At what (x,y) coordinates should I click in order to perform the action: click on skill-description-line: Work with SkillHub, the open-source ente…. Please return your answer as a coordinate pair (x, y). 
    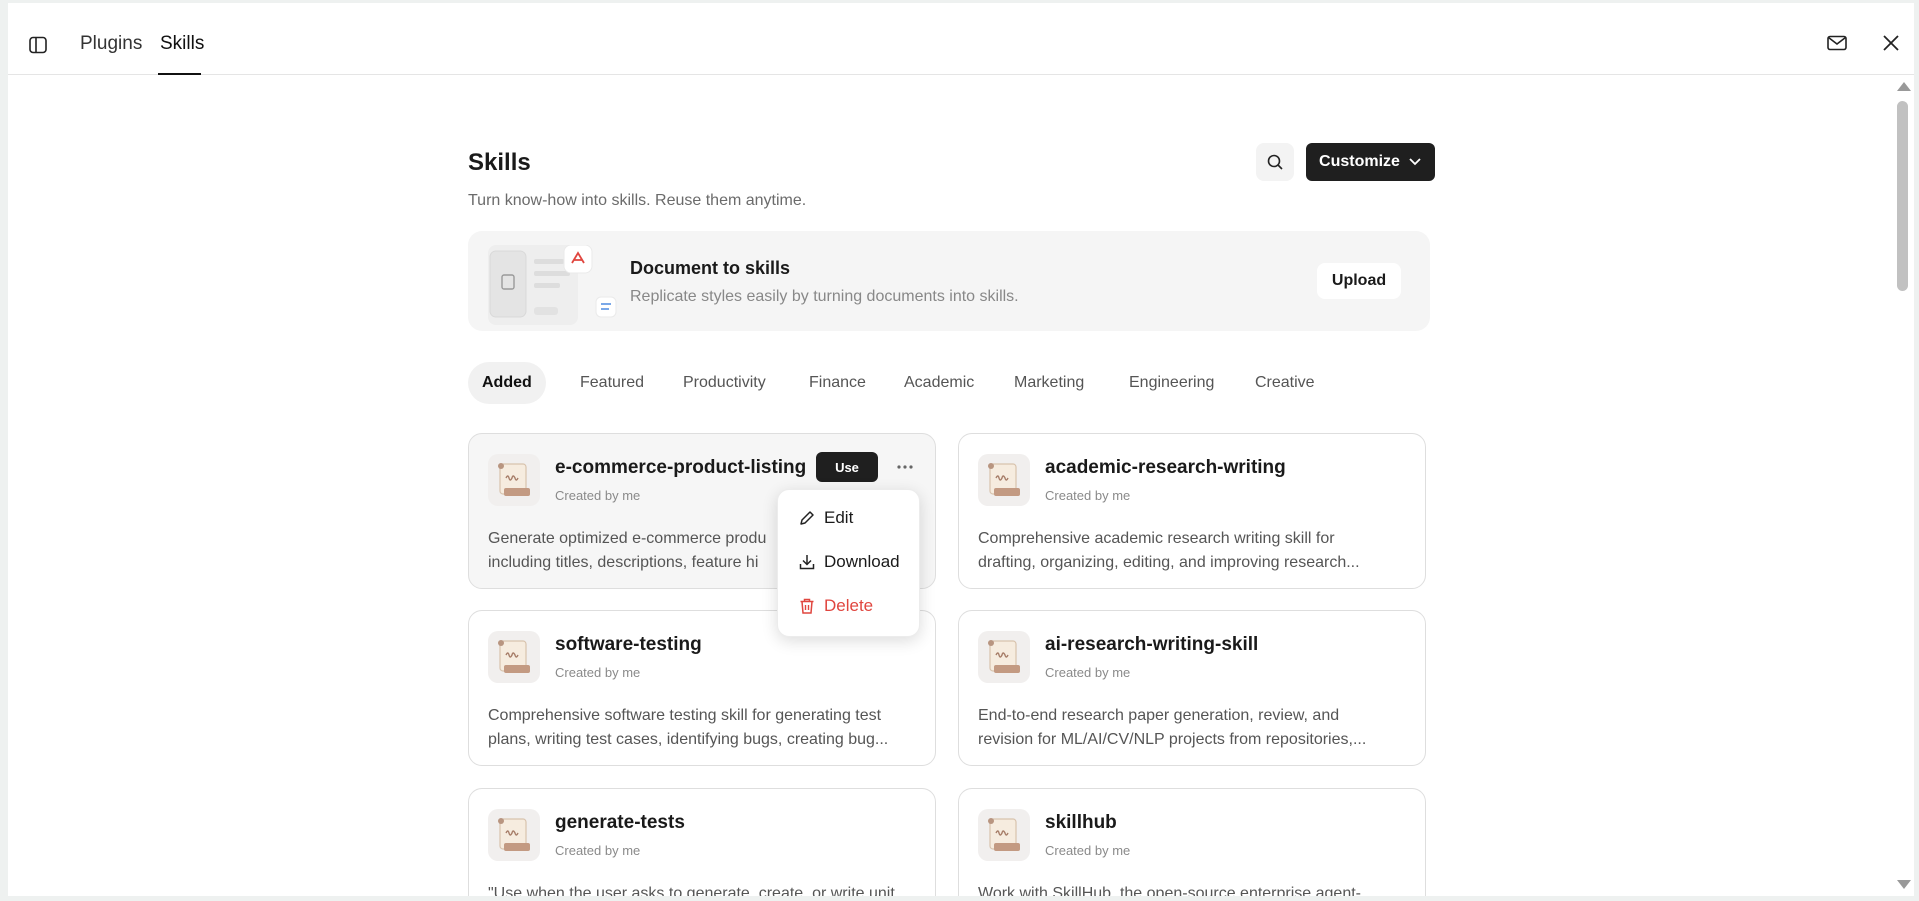
    Looking at the image, I should click on (1169, 890).